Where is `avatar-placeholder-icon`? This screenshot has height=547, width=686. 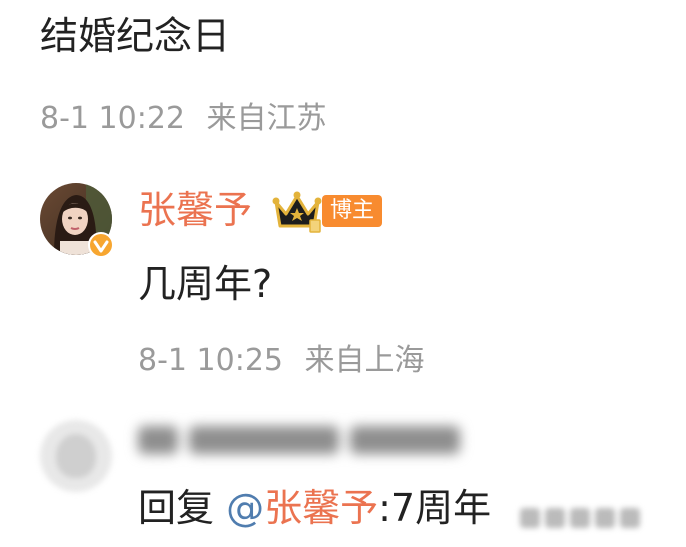
avatar-placeholder-icon is located at coordinates (76, 456).